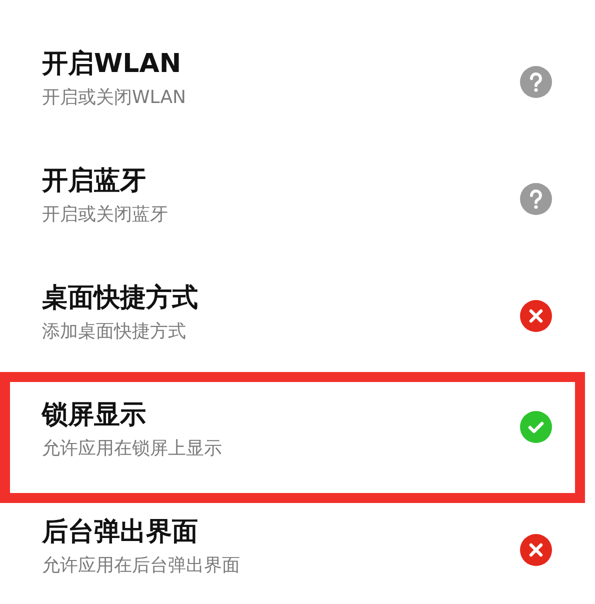 This screenshot has height=604, width=595. Describe the element at coordinates (112, 64) in the screenshot. I see `permission-title: 开启WLAN` at that location.